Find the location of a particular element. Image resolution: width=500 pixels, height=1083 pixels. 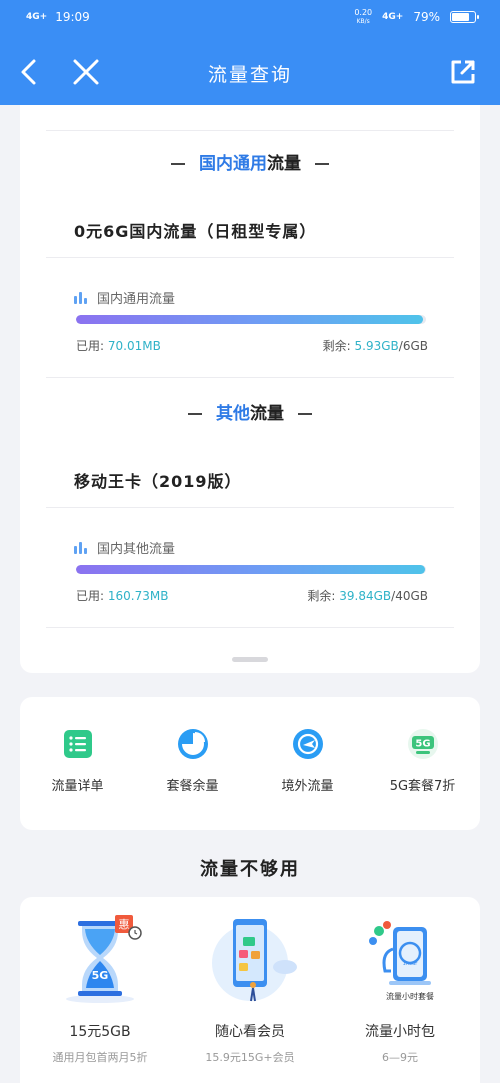

used-value: 160.73MB is located at coordinates (138, 596).